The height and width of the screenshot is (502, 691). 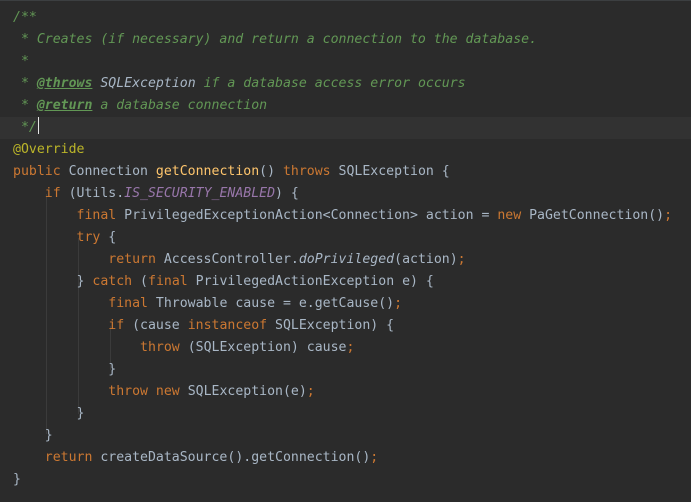 I want to click on code-token: Throwable cause = e.getCause(), so click(x=275, y=303).